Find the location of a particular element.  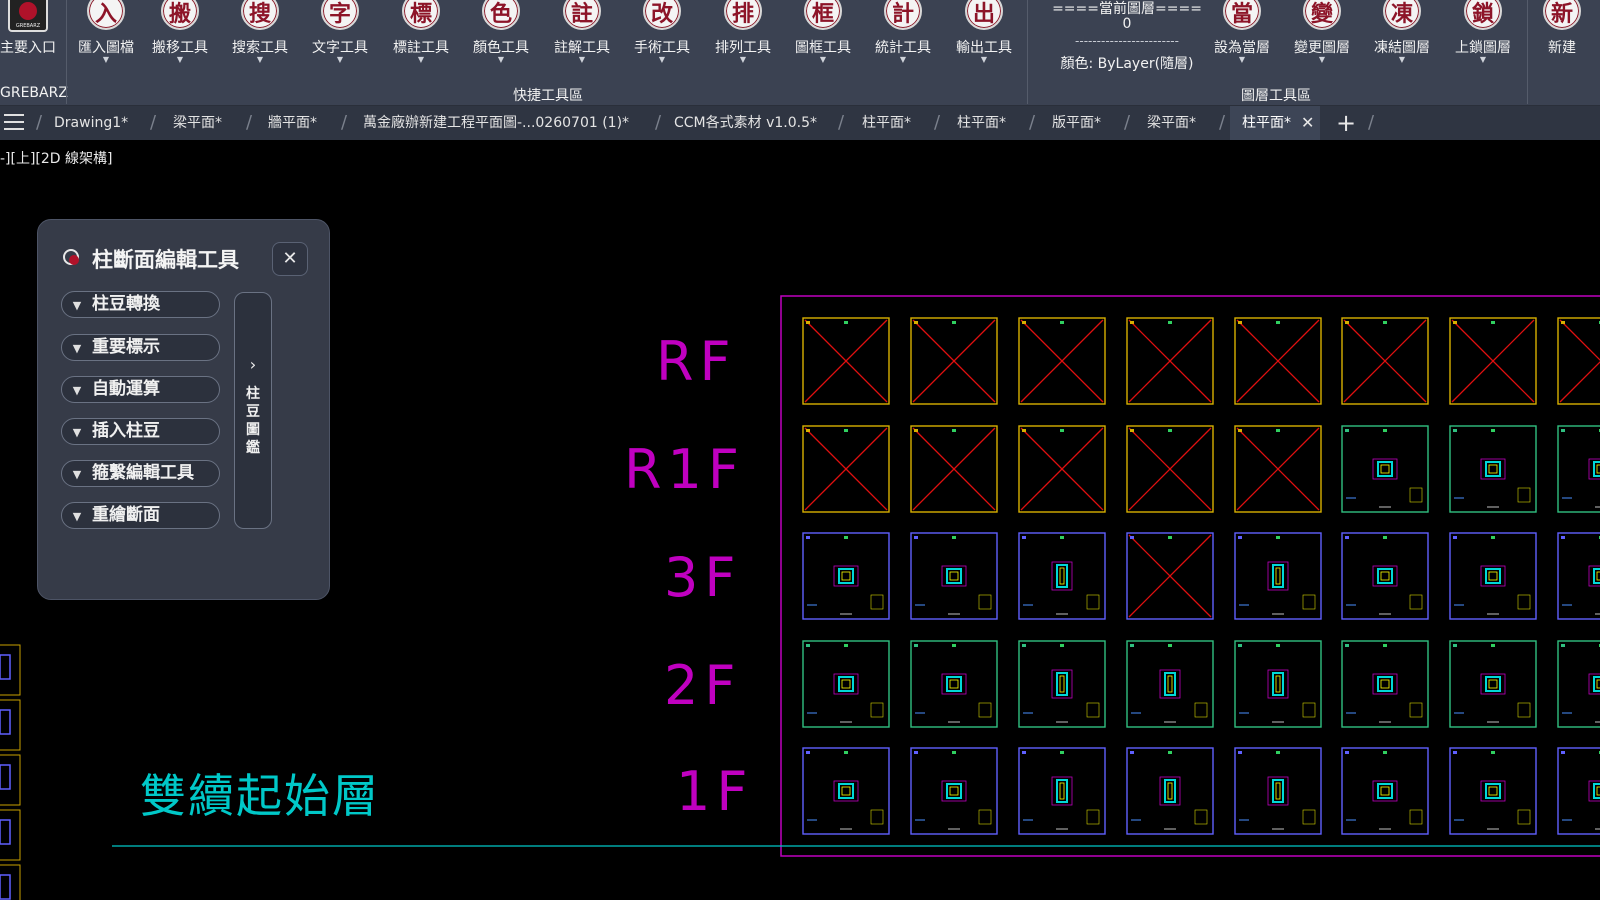

tool-edit-button: 改手術工具 ▼ is located at coordinates (662, 39).